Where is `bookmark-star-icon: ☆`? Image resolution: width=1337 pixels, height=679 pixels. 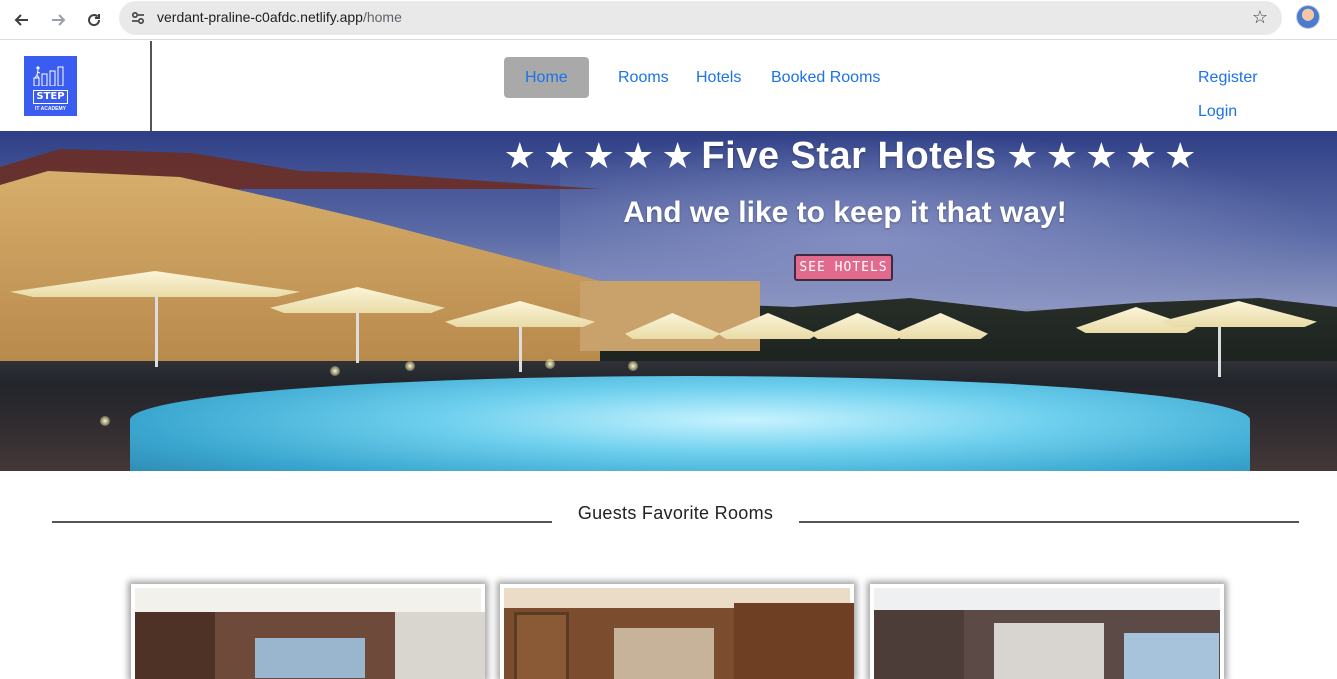 bookmark-star-icon: ☆ is located at coordinates (1260, 17).